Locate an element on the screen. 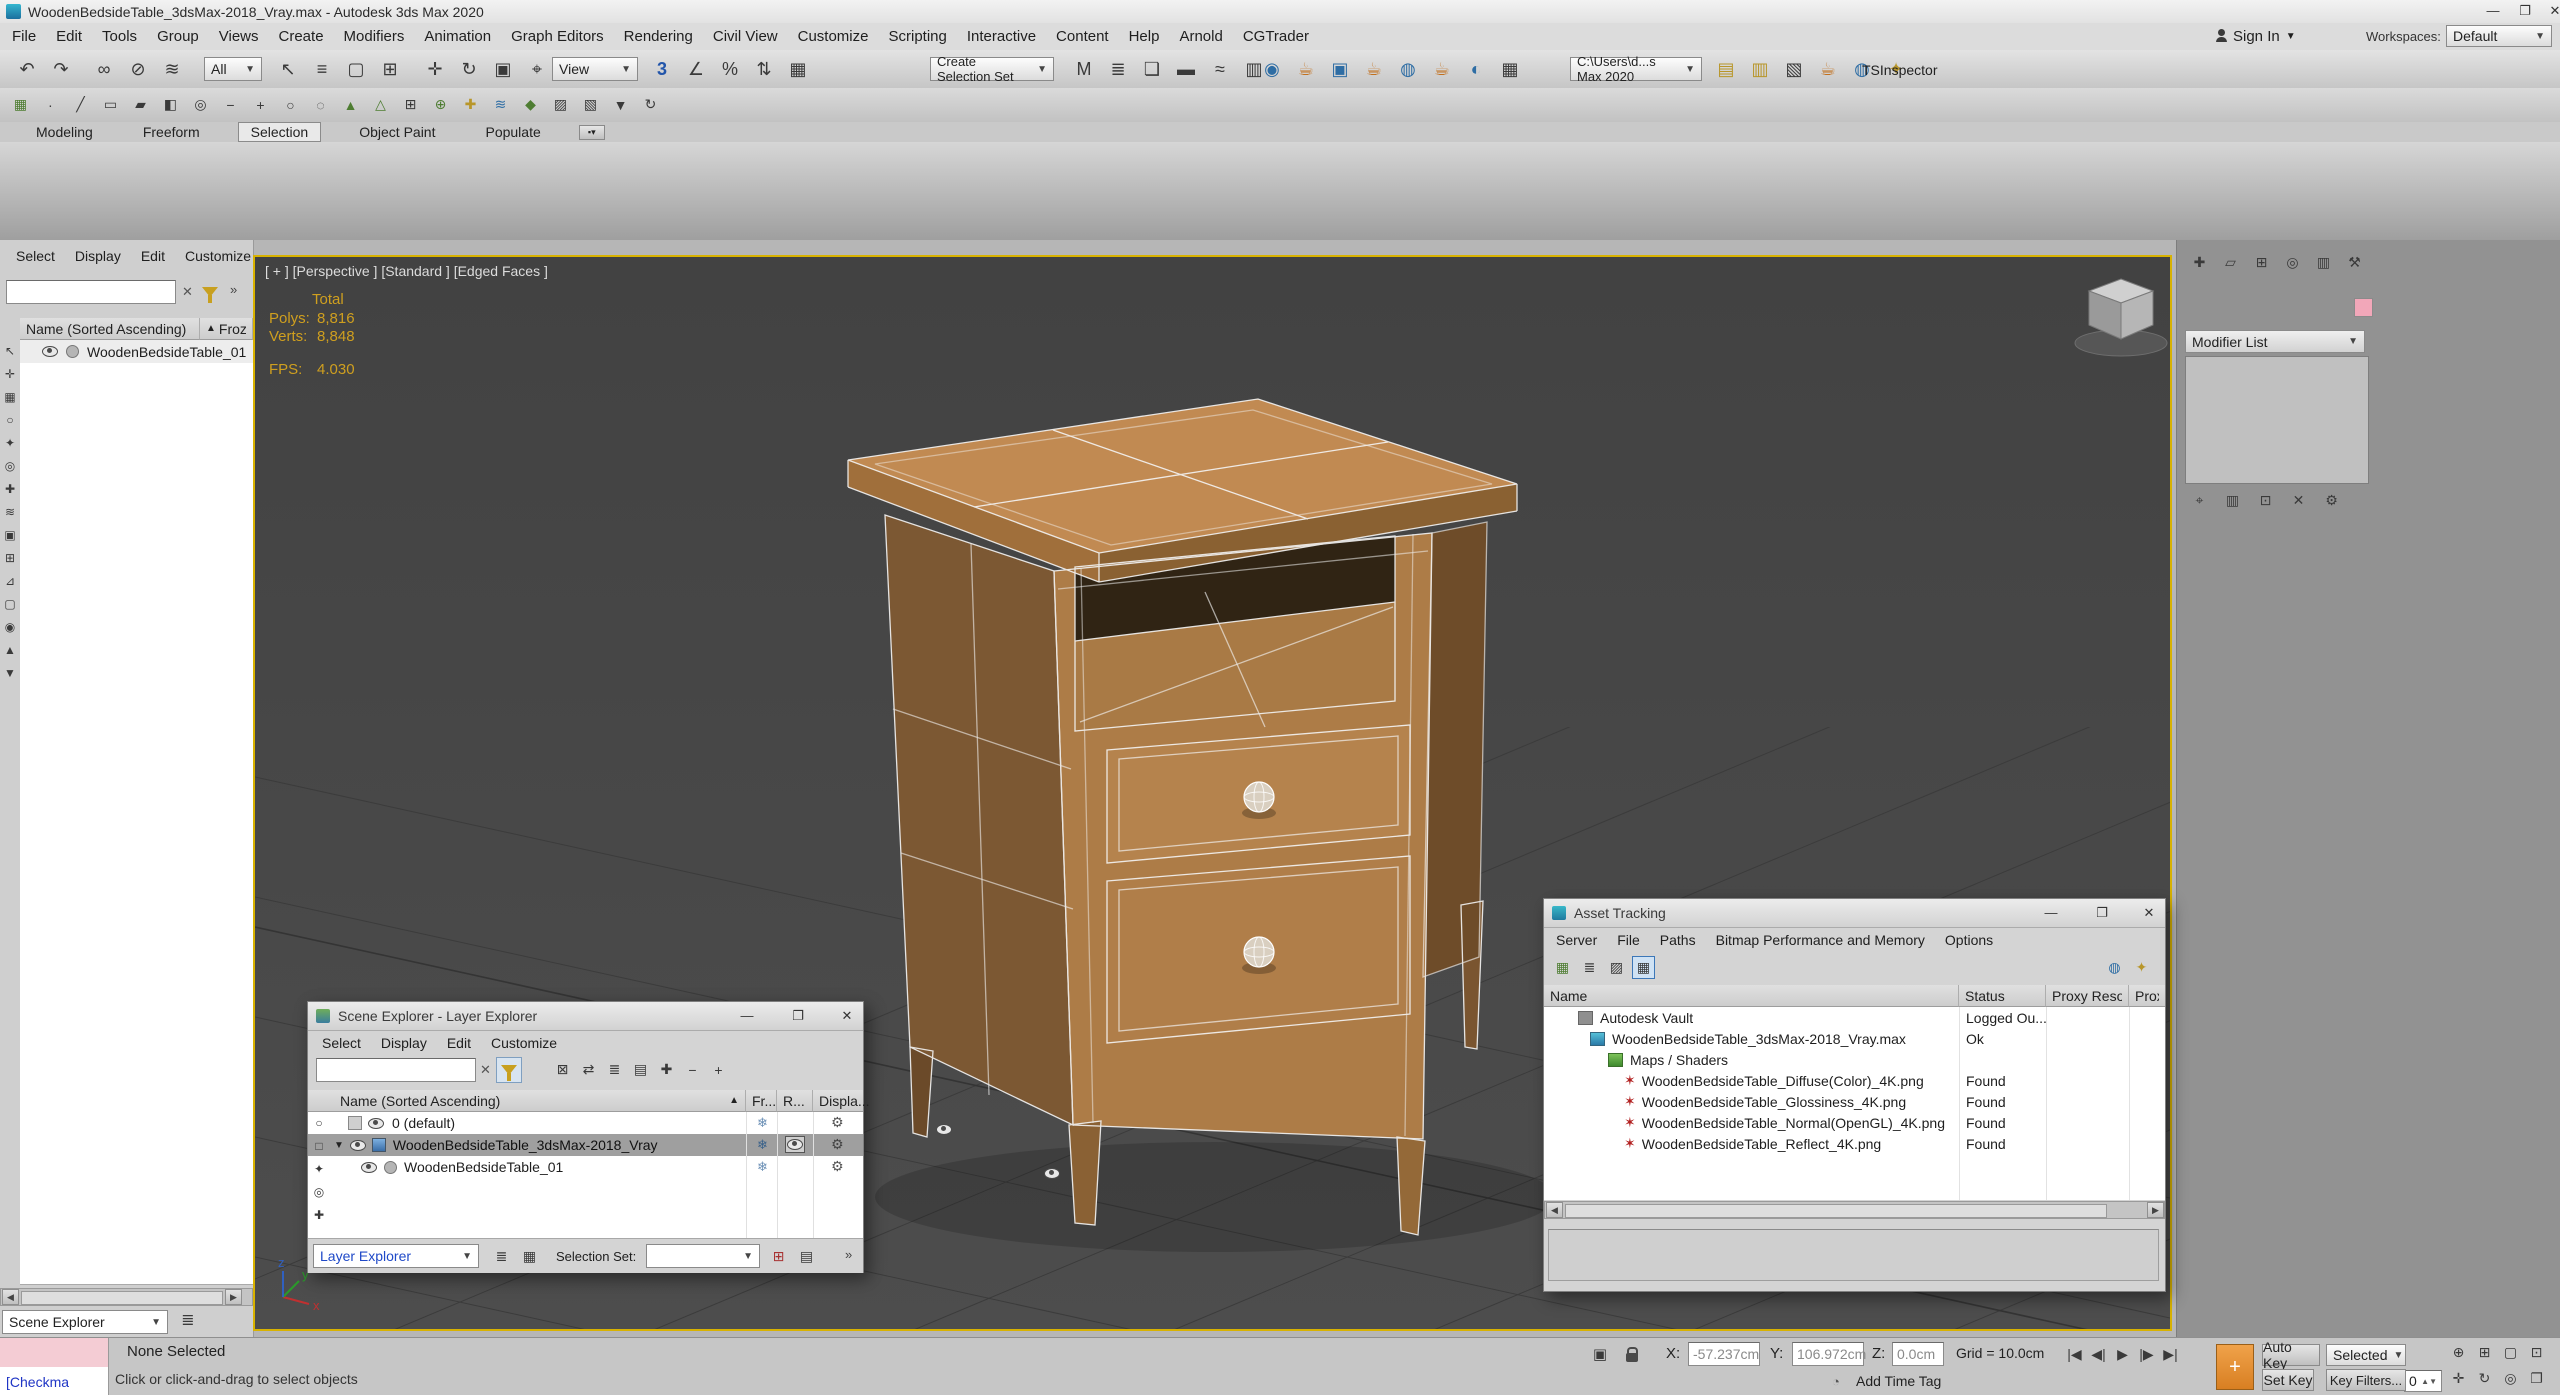  menu-item-animation: Animation is located at coordinates (457, 36).